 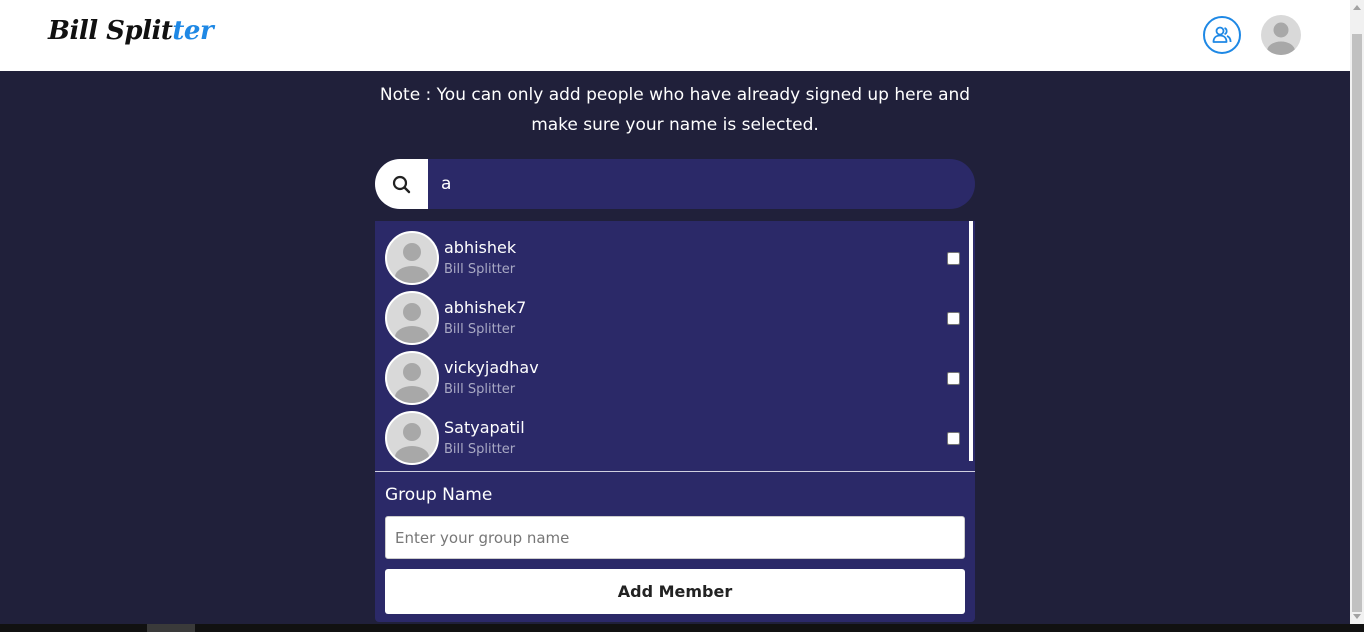 What do you see at coordinates (670, 313) in the screenshot?
I see `list-item: abhishek7 Bill Splitter` at bounding box center [670, 313].